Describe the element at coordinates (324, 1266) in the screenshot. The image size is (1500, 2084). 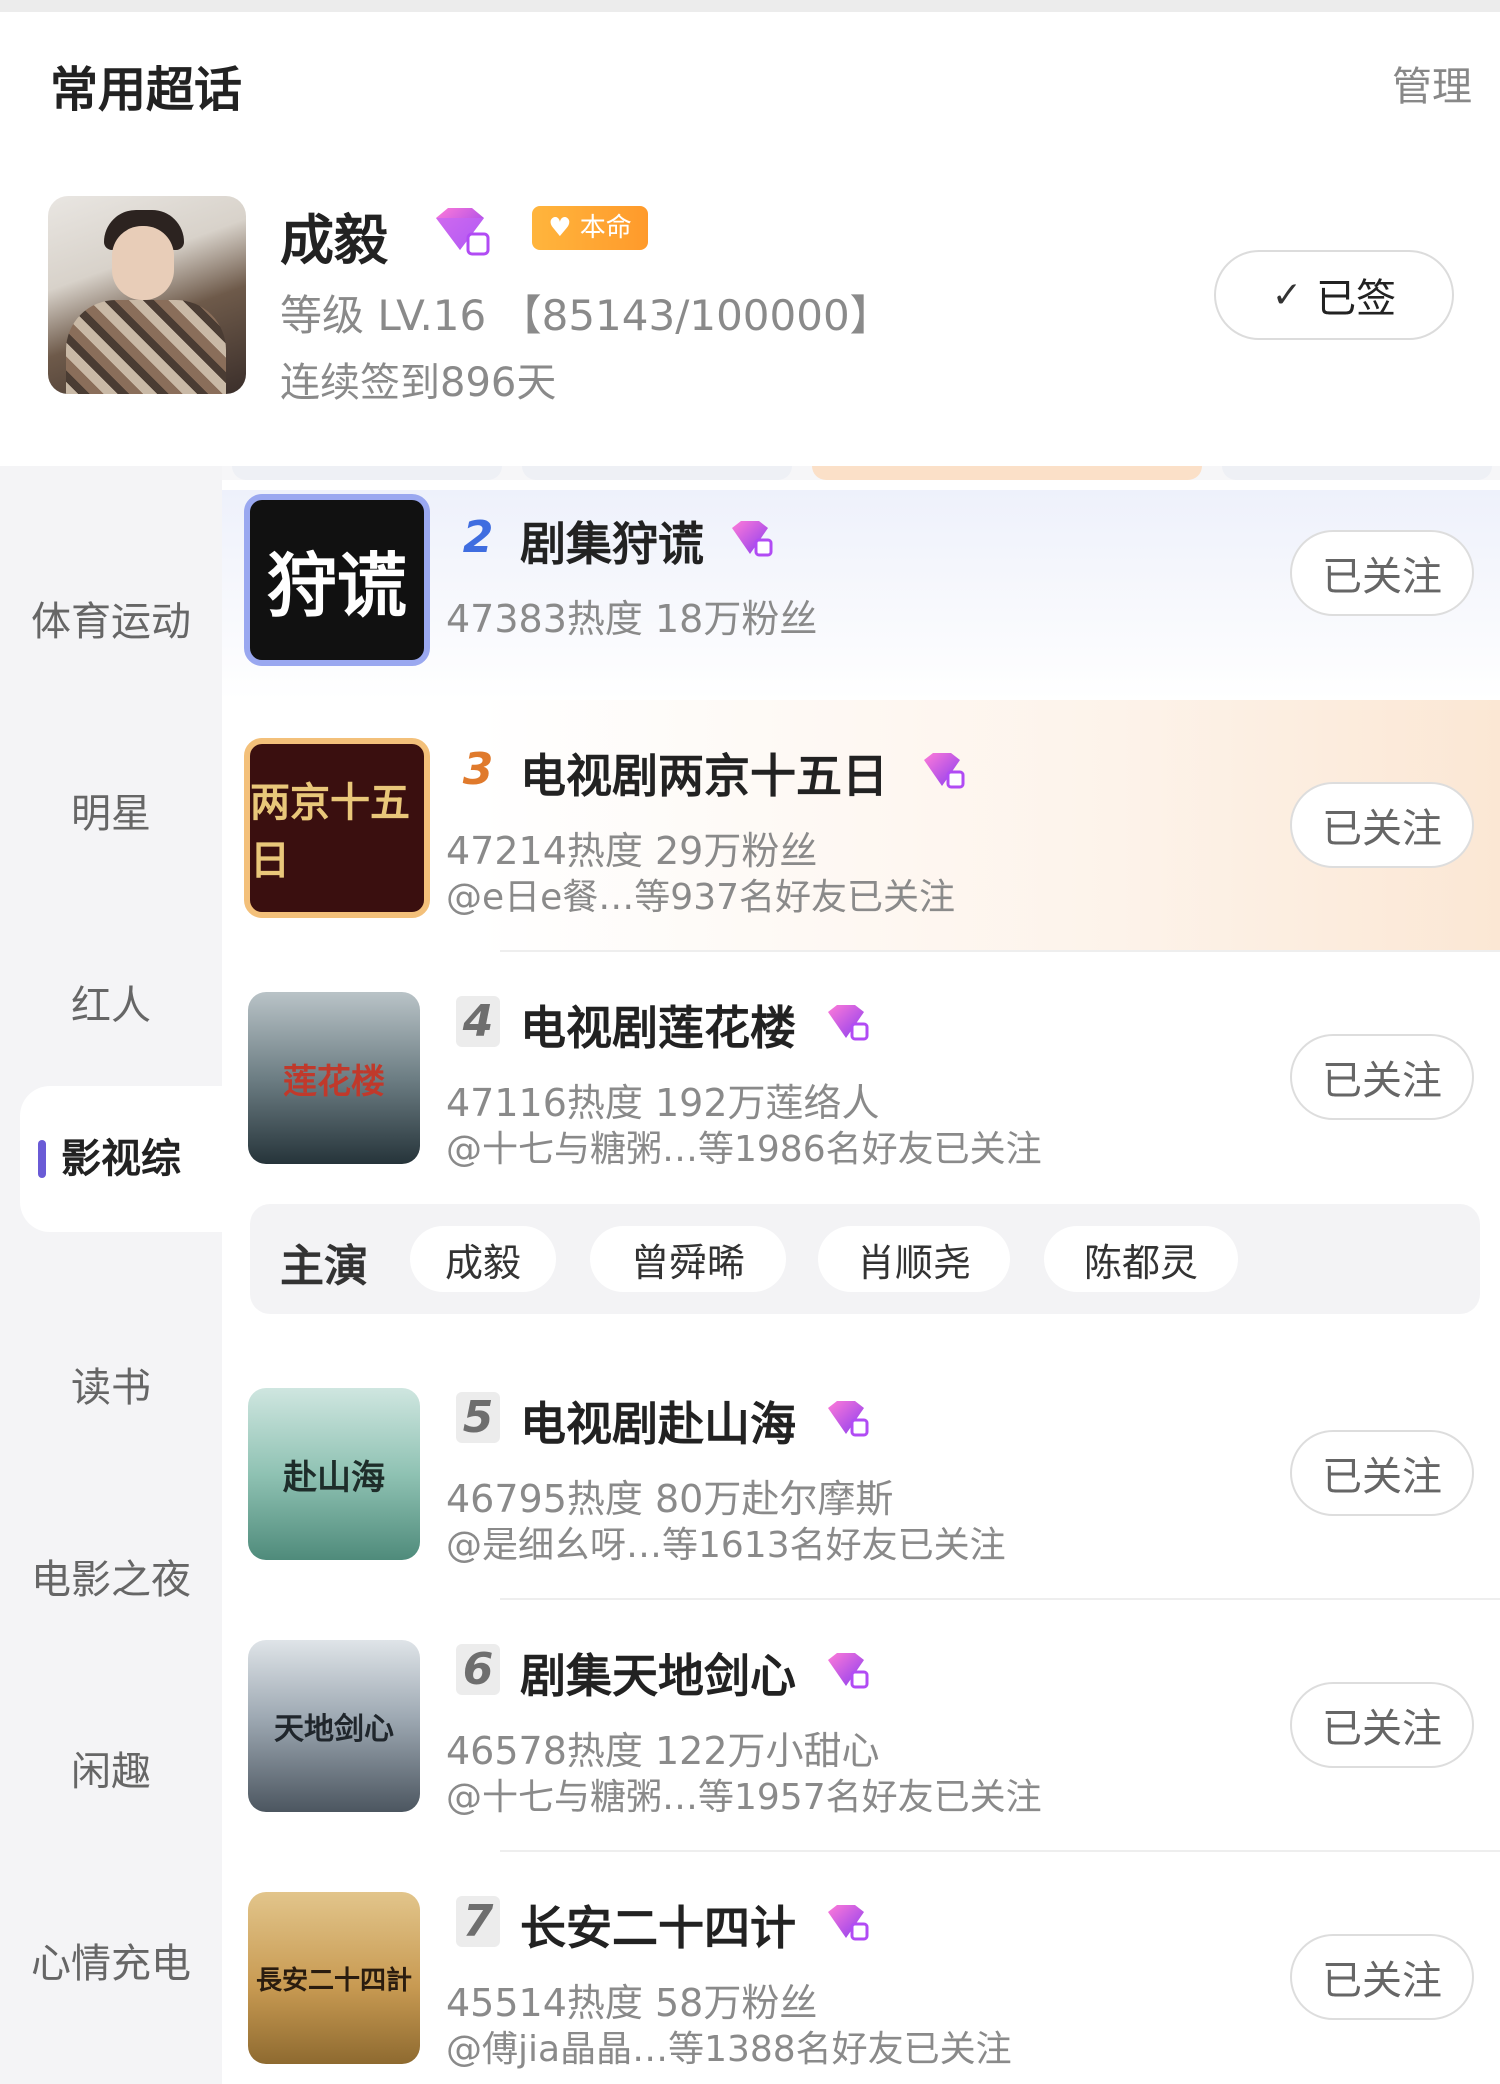
I see `cast-label: 主演` at that location.